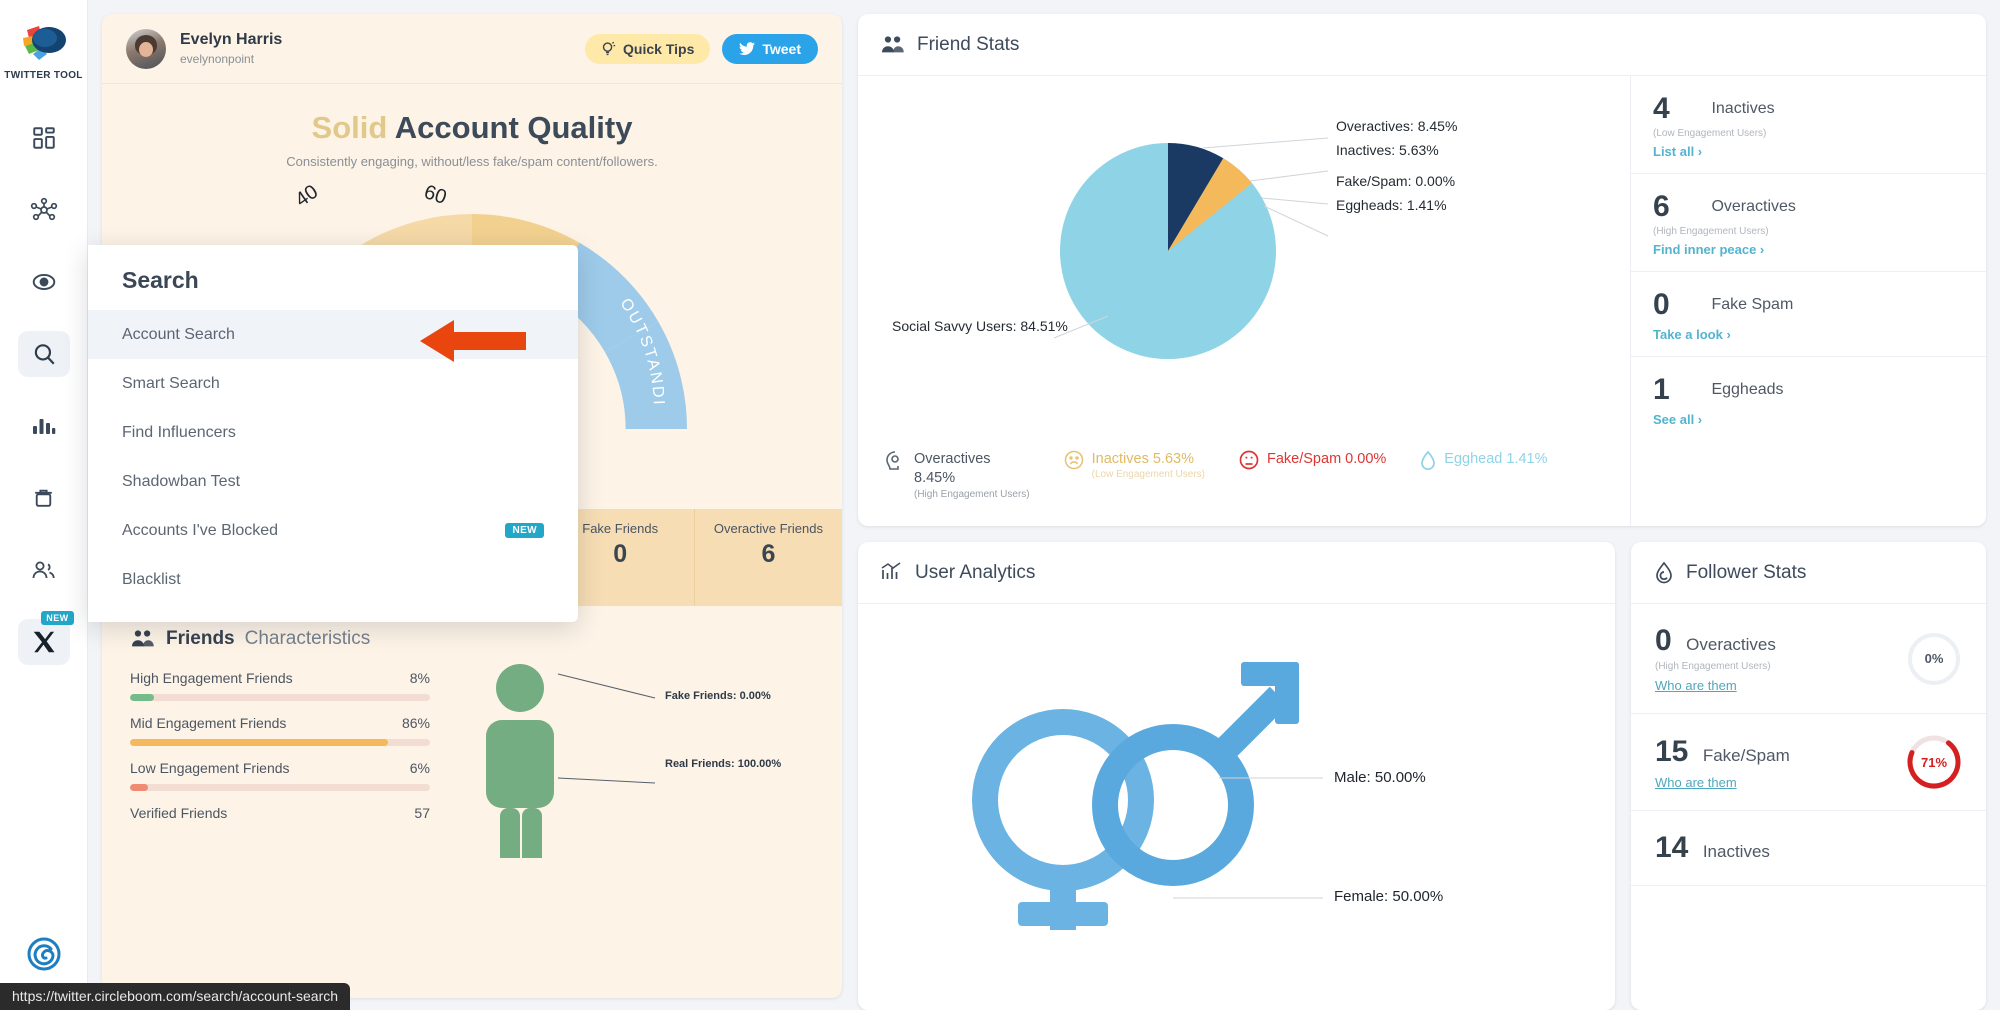  Describe the element at coordinates (1743, 108) in the screenshot. I see `tile-inactives-name: Inactives` at that location.